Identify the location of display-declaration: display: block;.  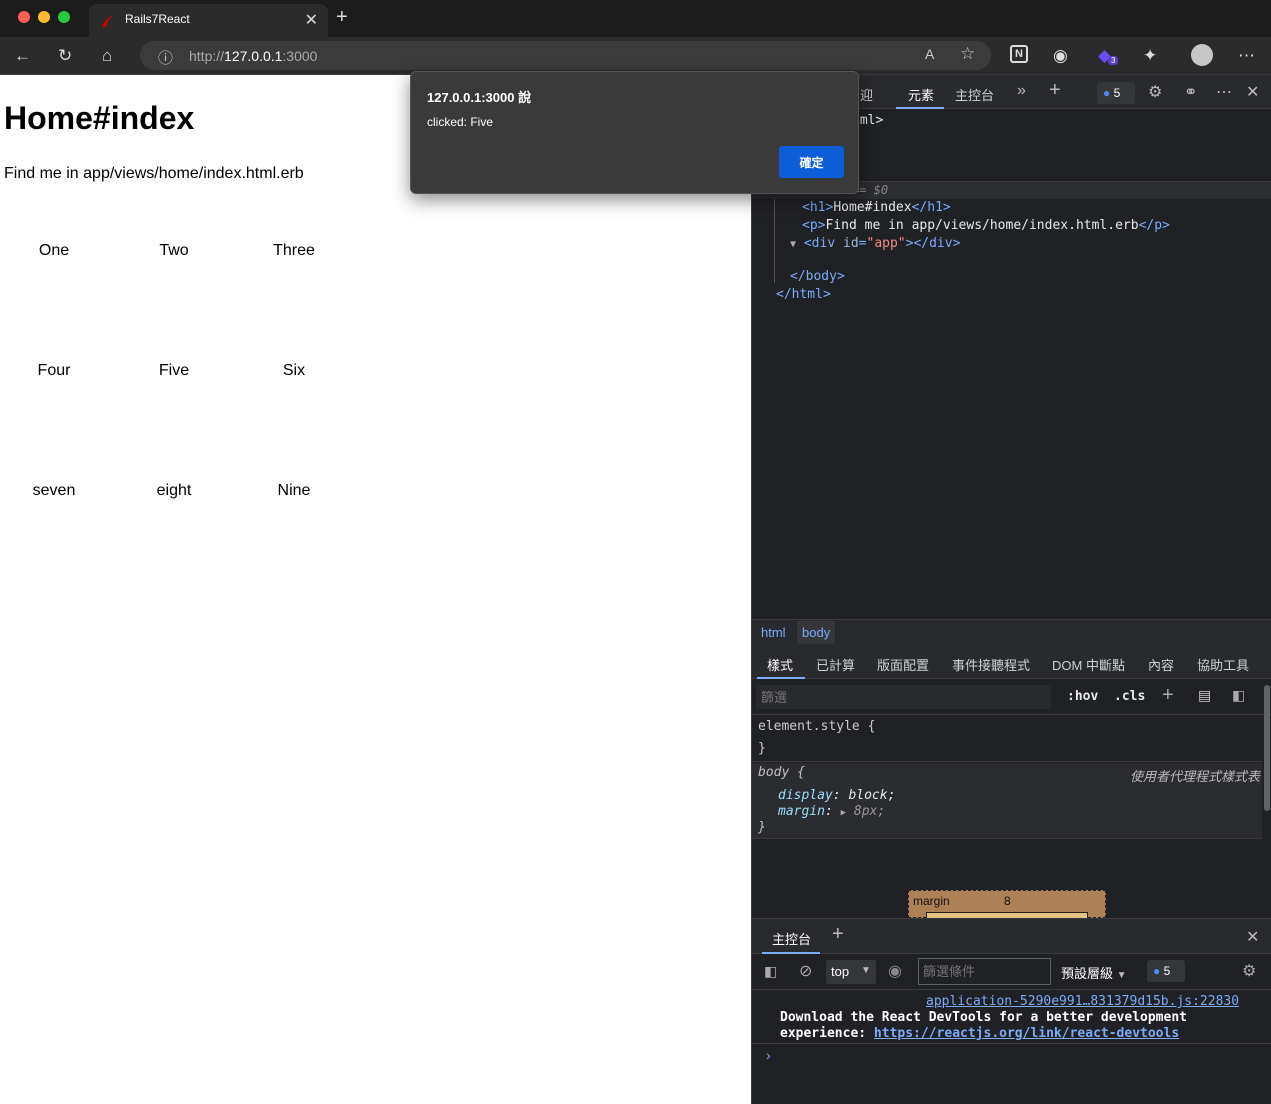
(836, 795).